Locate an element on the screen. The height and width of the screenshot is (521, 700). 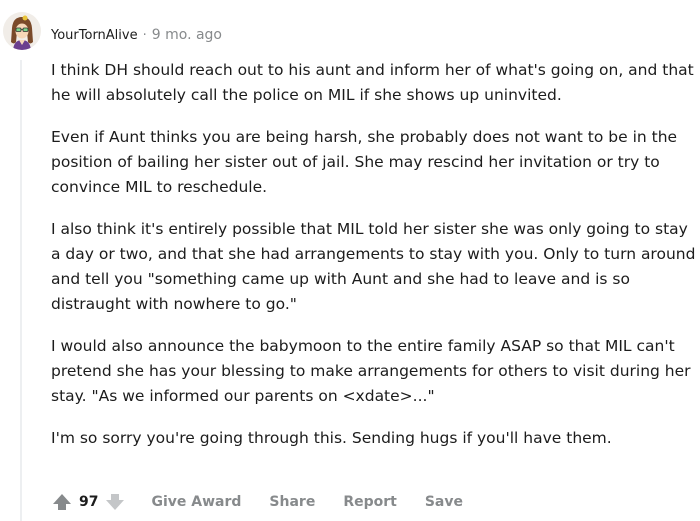
comment-header: YourTornAlive · 9 mo. ago is located at coordinates (136, 35).